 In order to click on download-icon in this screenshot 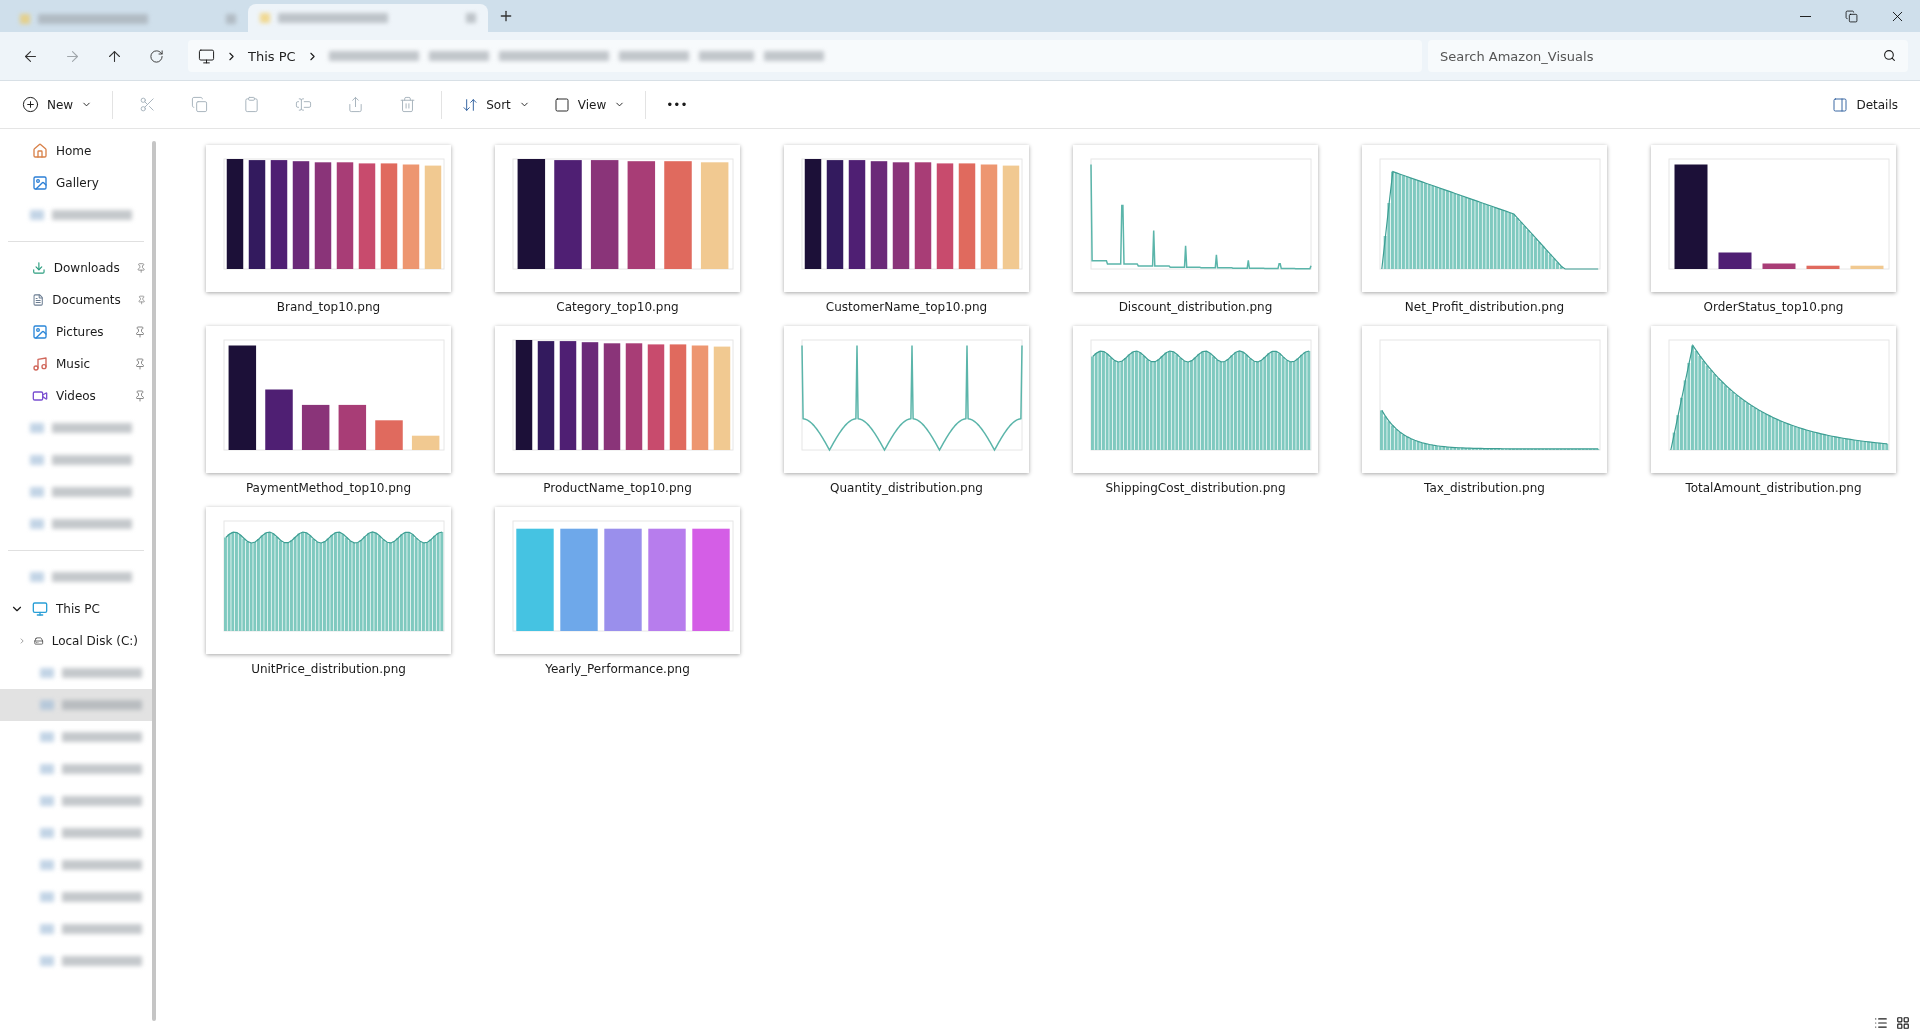, I will do `click(39, 268)`.